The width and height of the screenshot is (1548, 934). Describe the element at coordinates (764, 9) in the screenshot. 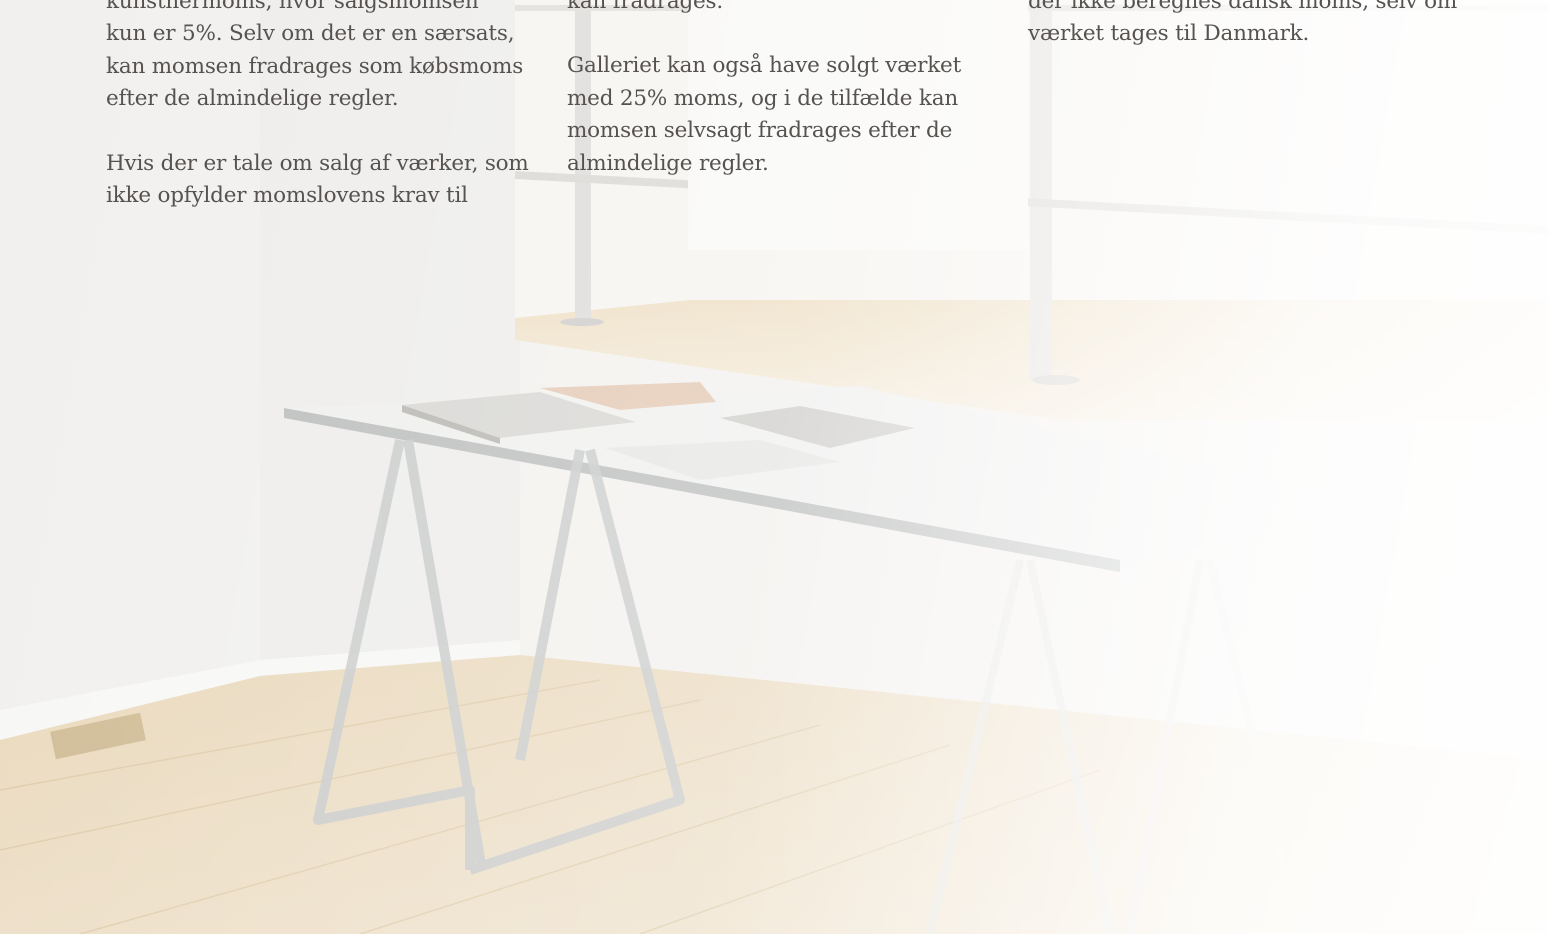

I see `paragraph: kan fradrages.` at that location.